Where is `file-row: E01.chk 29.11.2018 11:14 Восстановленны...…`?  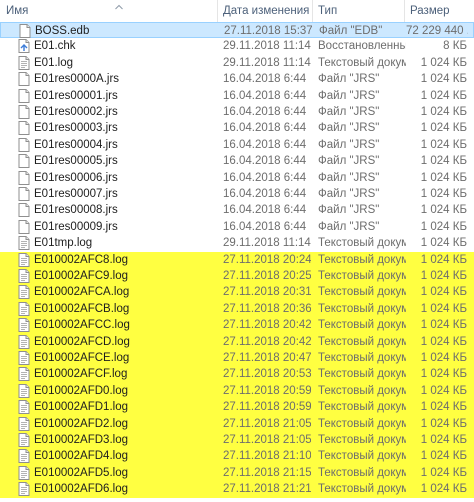
file-row: E01.chk 29.11.2018 11:14 Восстановленны...… is located at coordinates (237, 46).